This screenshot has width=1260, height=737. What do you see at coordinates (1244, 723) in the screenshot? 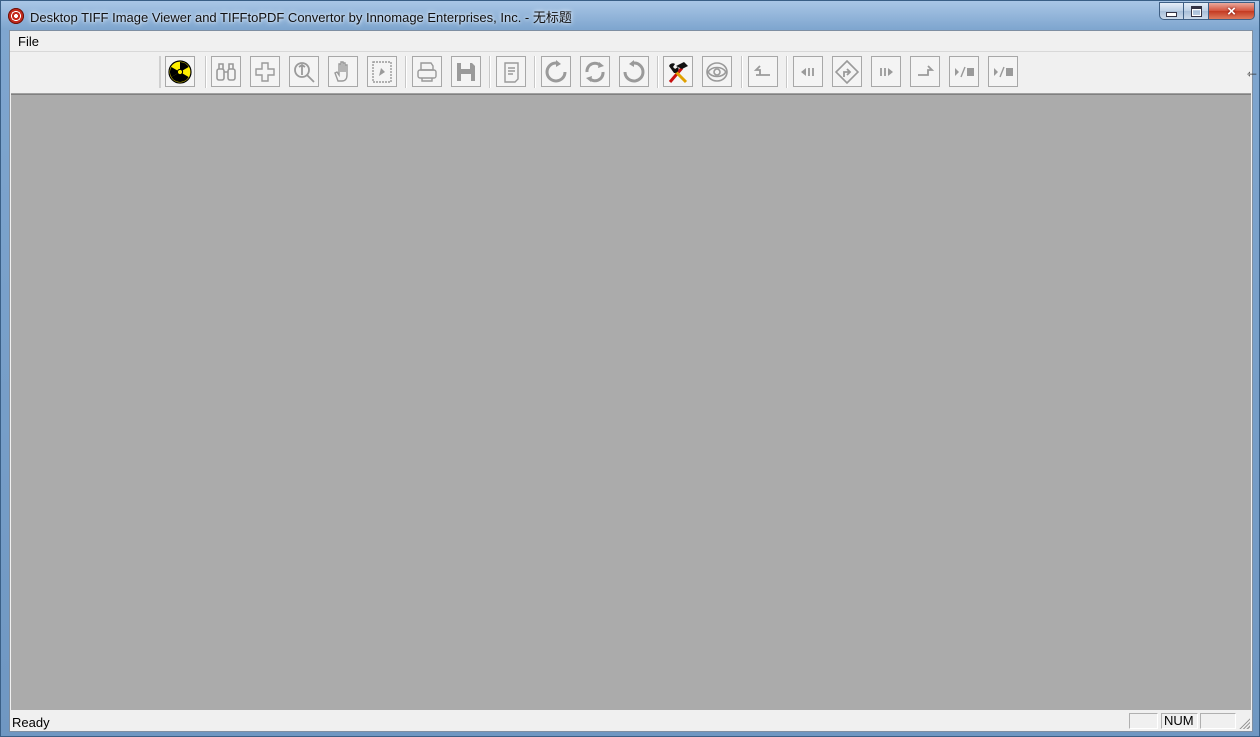
I see `resize-grip-icon` at bounding box center [1244, 723].